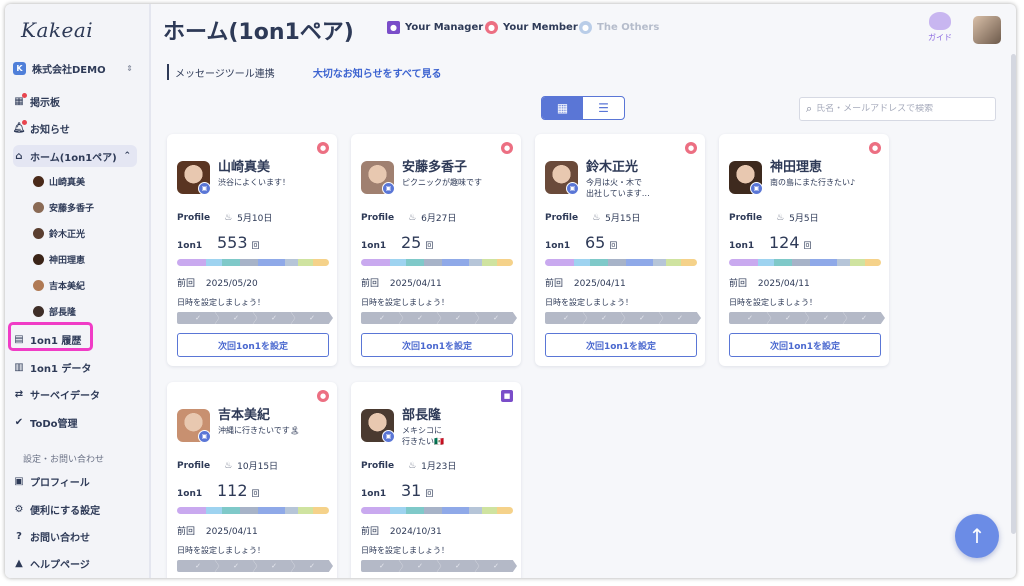  I want to click on scroll-top-button: ↑, so click(977, 536).